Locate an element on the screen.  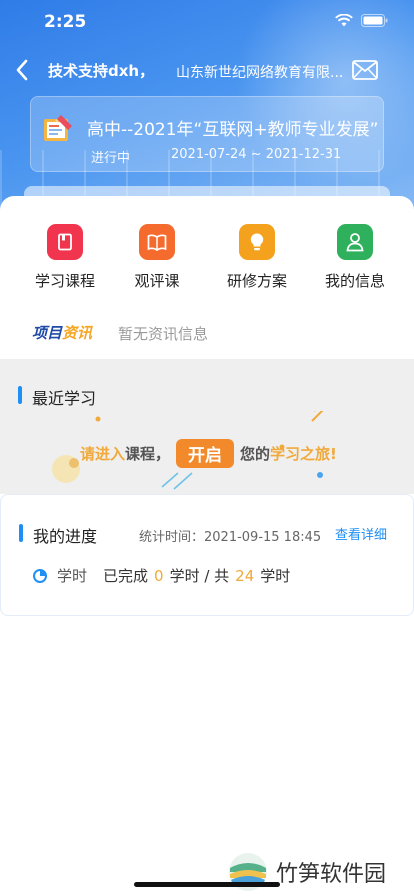
menu-my-info: 我的信息 is located at coordinates (355, 257).